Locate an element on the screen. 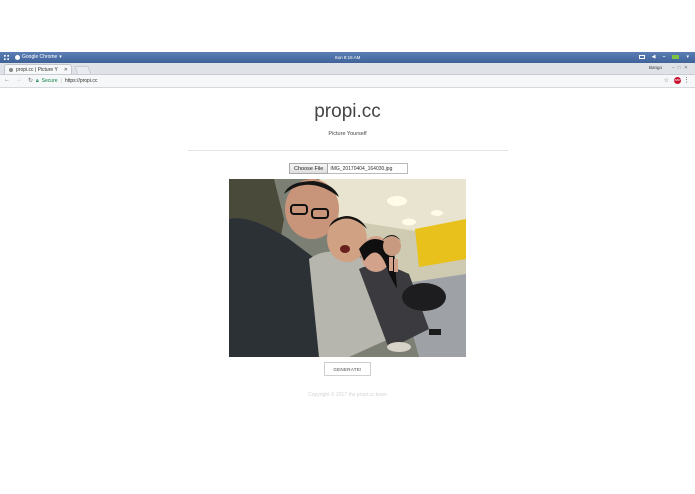  bookmark-star-icon: ☆ is located at coordinates (666, 80).